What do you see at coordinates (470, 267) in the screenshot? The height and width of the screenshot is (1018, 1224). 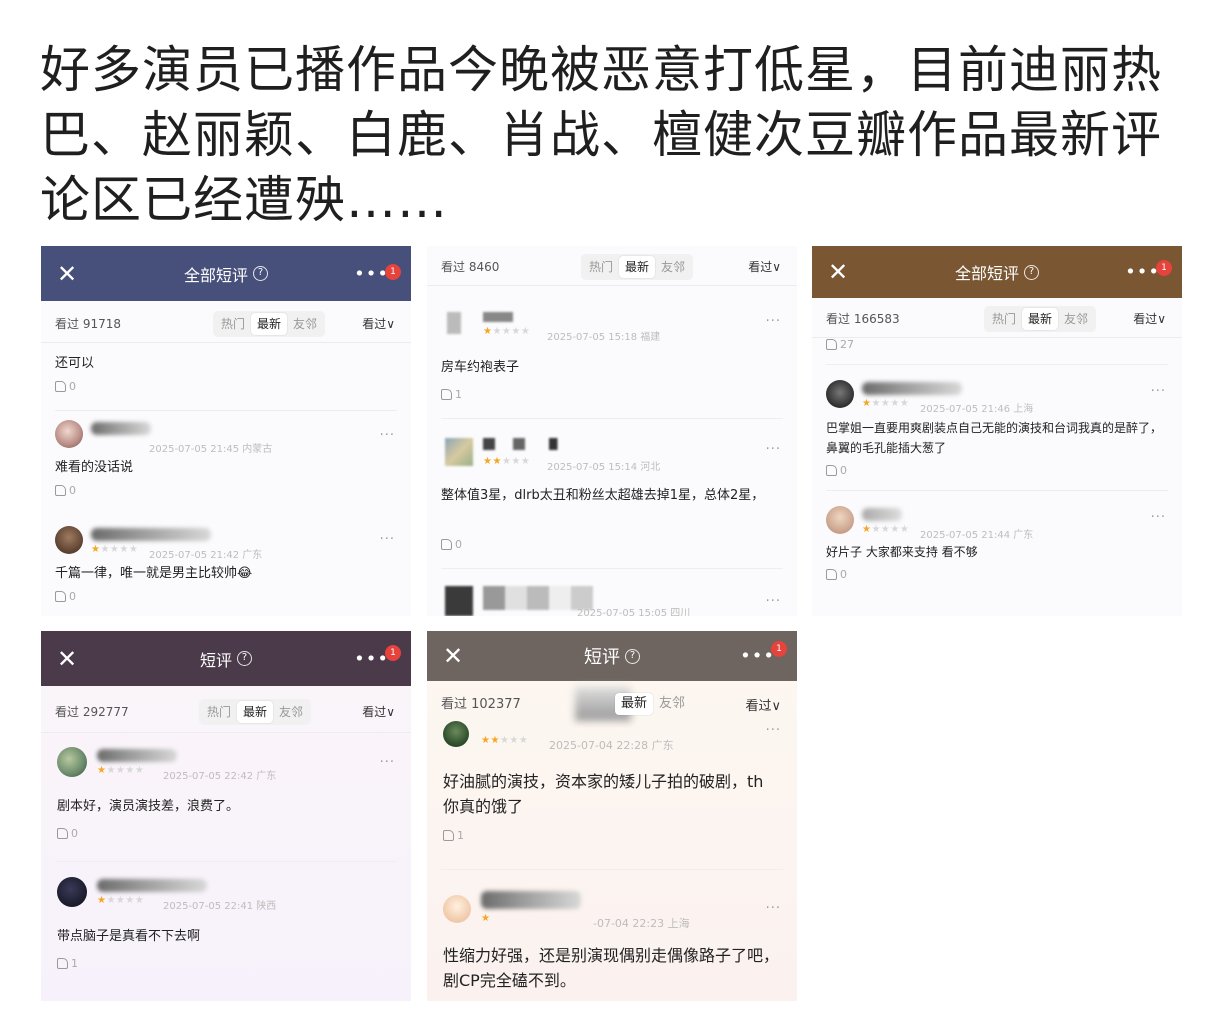 I see `watched-count: 看过 8460` at bounding box center [470, 267].